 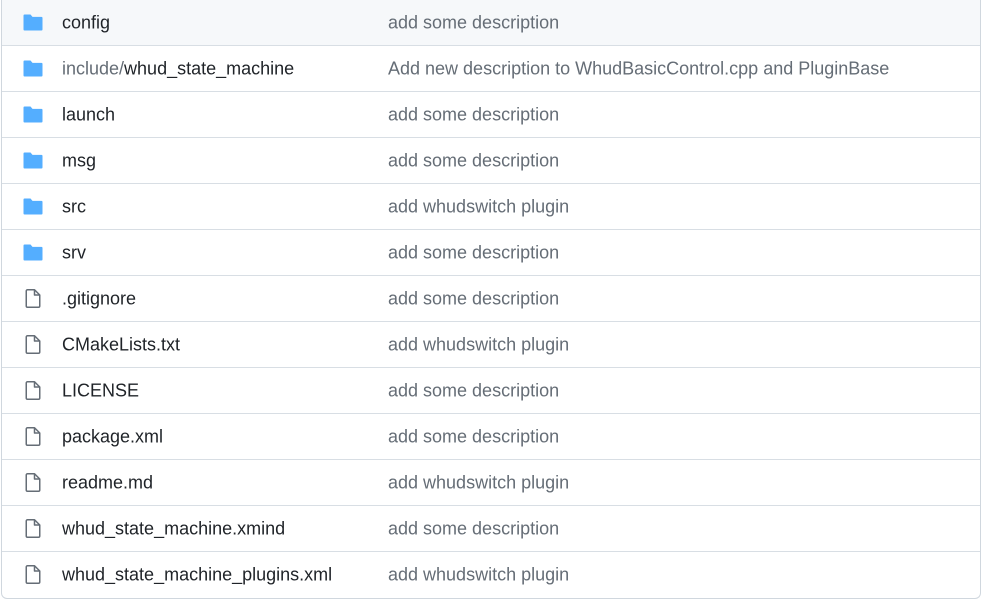 I want to click on file-row: .gitignore add some description, so click(x=491, y=298).